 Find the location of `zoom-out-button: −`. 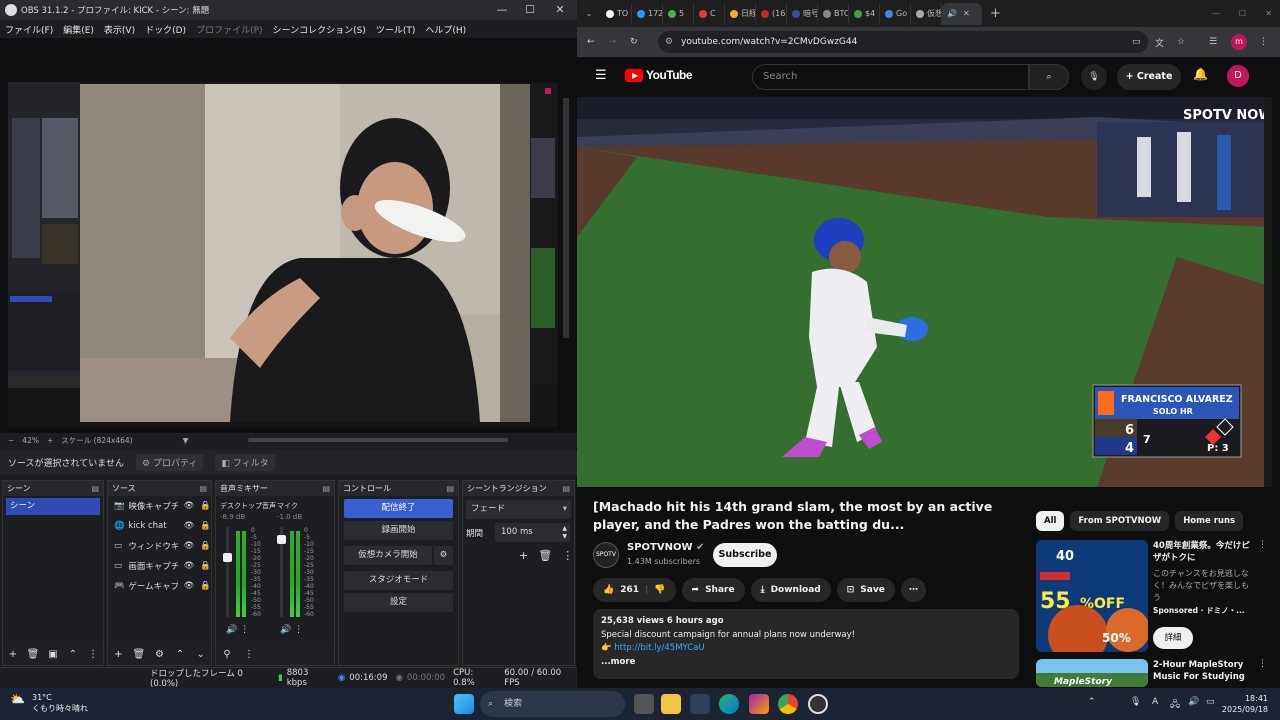

zoom-out-button: − is located at coordinates (11, 440).